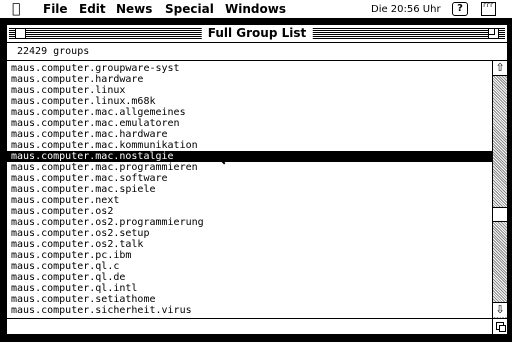 This screenshot has width=512, height=342. What do you see at coordinates (134, 9) in the screenshot?
I see `menu-news: News` at bounding box center [134, 9].